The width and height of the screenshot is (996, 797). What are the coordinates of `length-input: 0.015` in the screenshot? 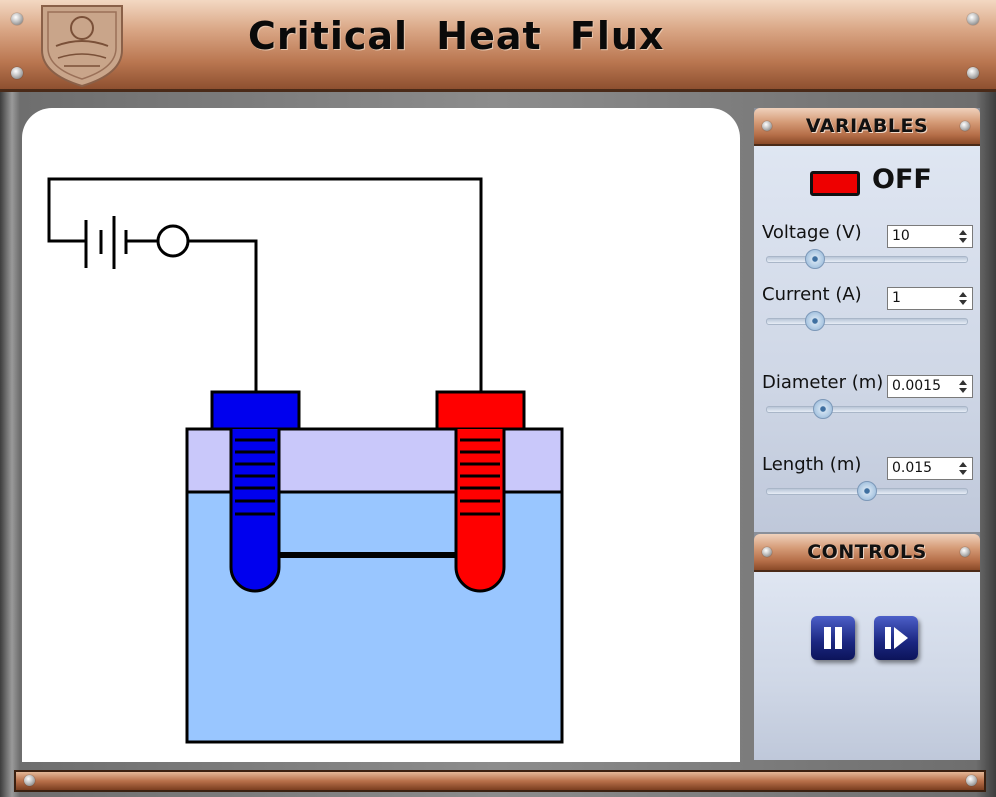 It's located at (930, 468).